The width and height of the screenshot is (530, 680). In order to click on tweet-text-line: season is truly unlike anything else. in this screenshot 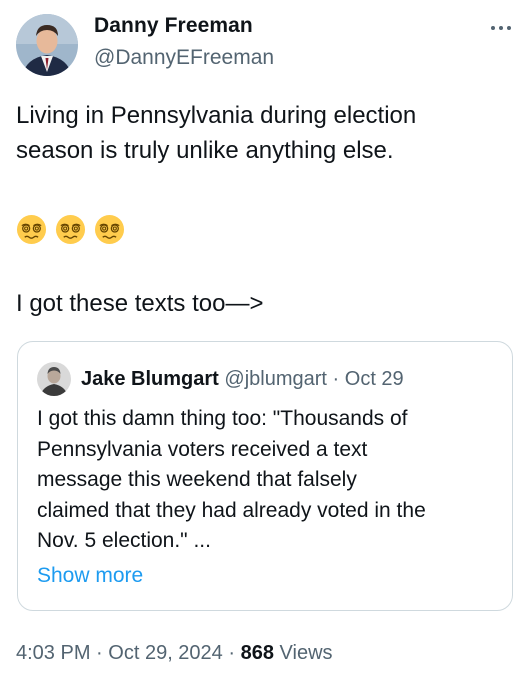, I will do `click(205, 150)`.